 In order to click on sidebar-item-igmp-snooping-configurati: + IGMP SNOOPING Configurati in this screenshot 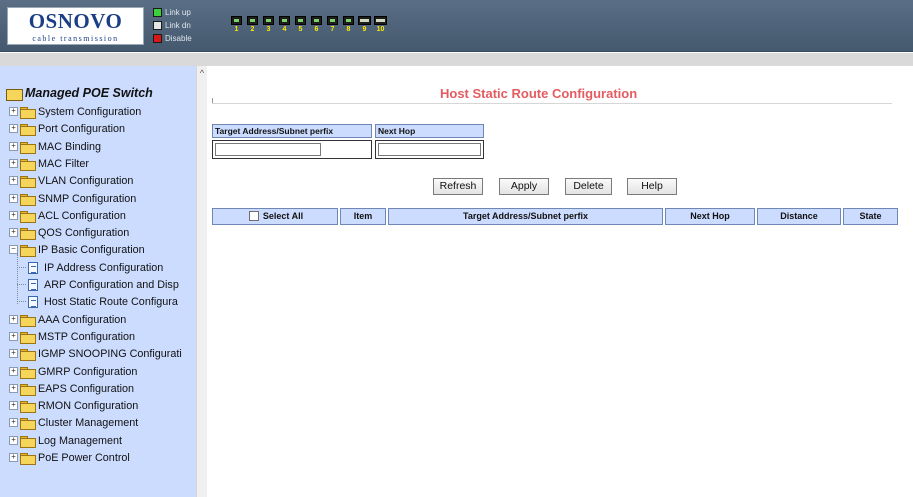, I will do `click(95, 353)`.